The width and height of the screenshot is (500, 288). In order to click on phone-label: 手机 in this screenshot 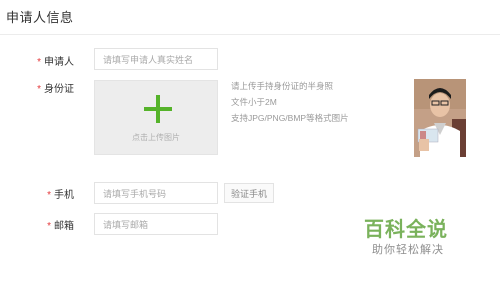, I will do `click(64, 195)`.